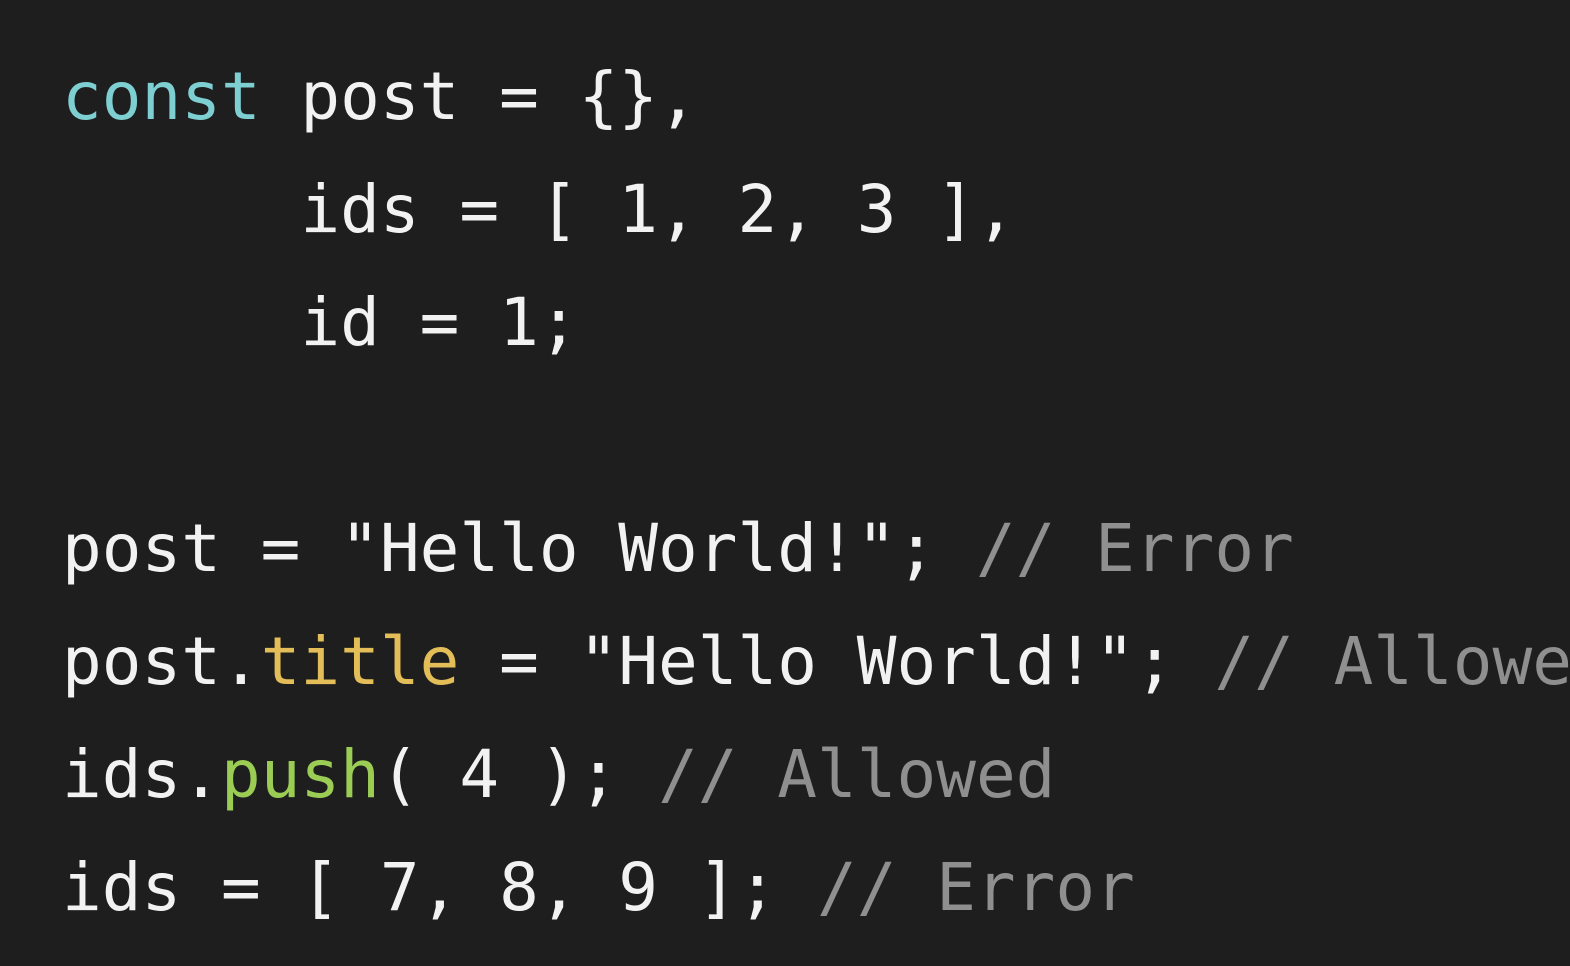 This screenshot has height=966, width=1570. What do you see at coordinates (161, 96) in the screenshot?
I see `code-token: const` at bounding box center [161, 96].